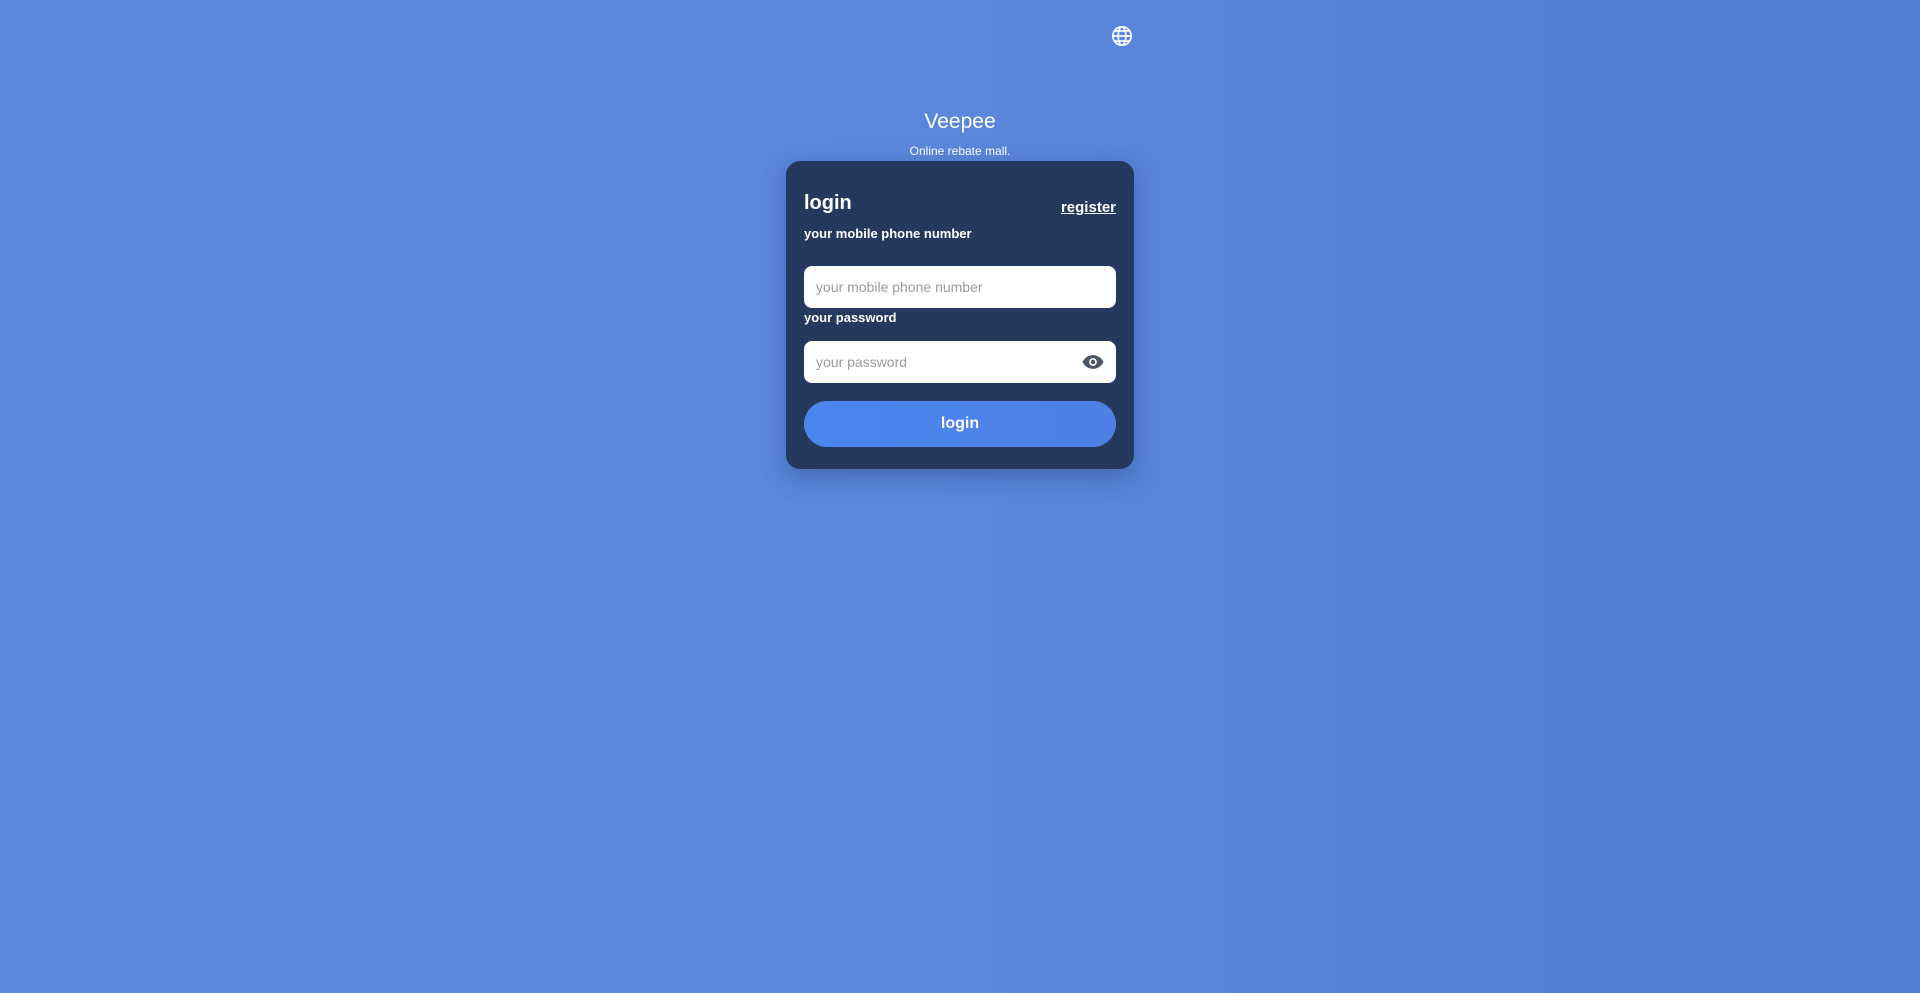 Image resolution: width=1920 pixels, height=993 pixels. I want to click on phone-field-container, so click(960, 287).